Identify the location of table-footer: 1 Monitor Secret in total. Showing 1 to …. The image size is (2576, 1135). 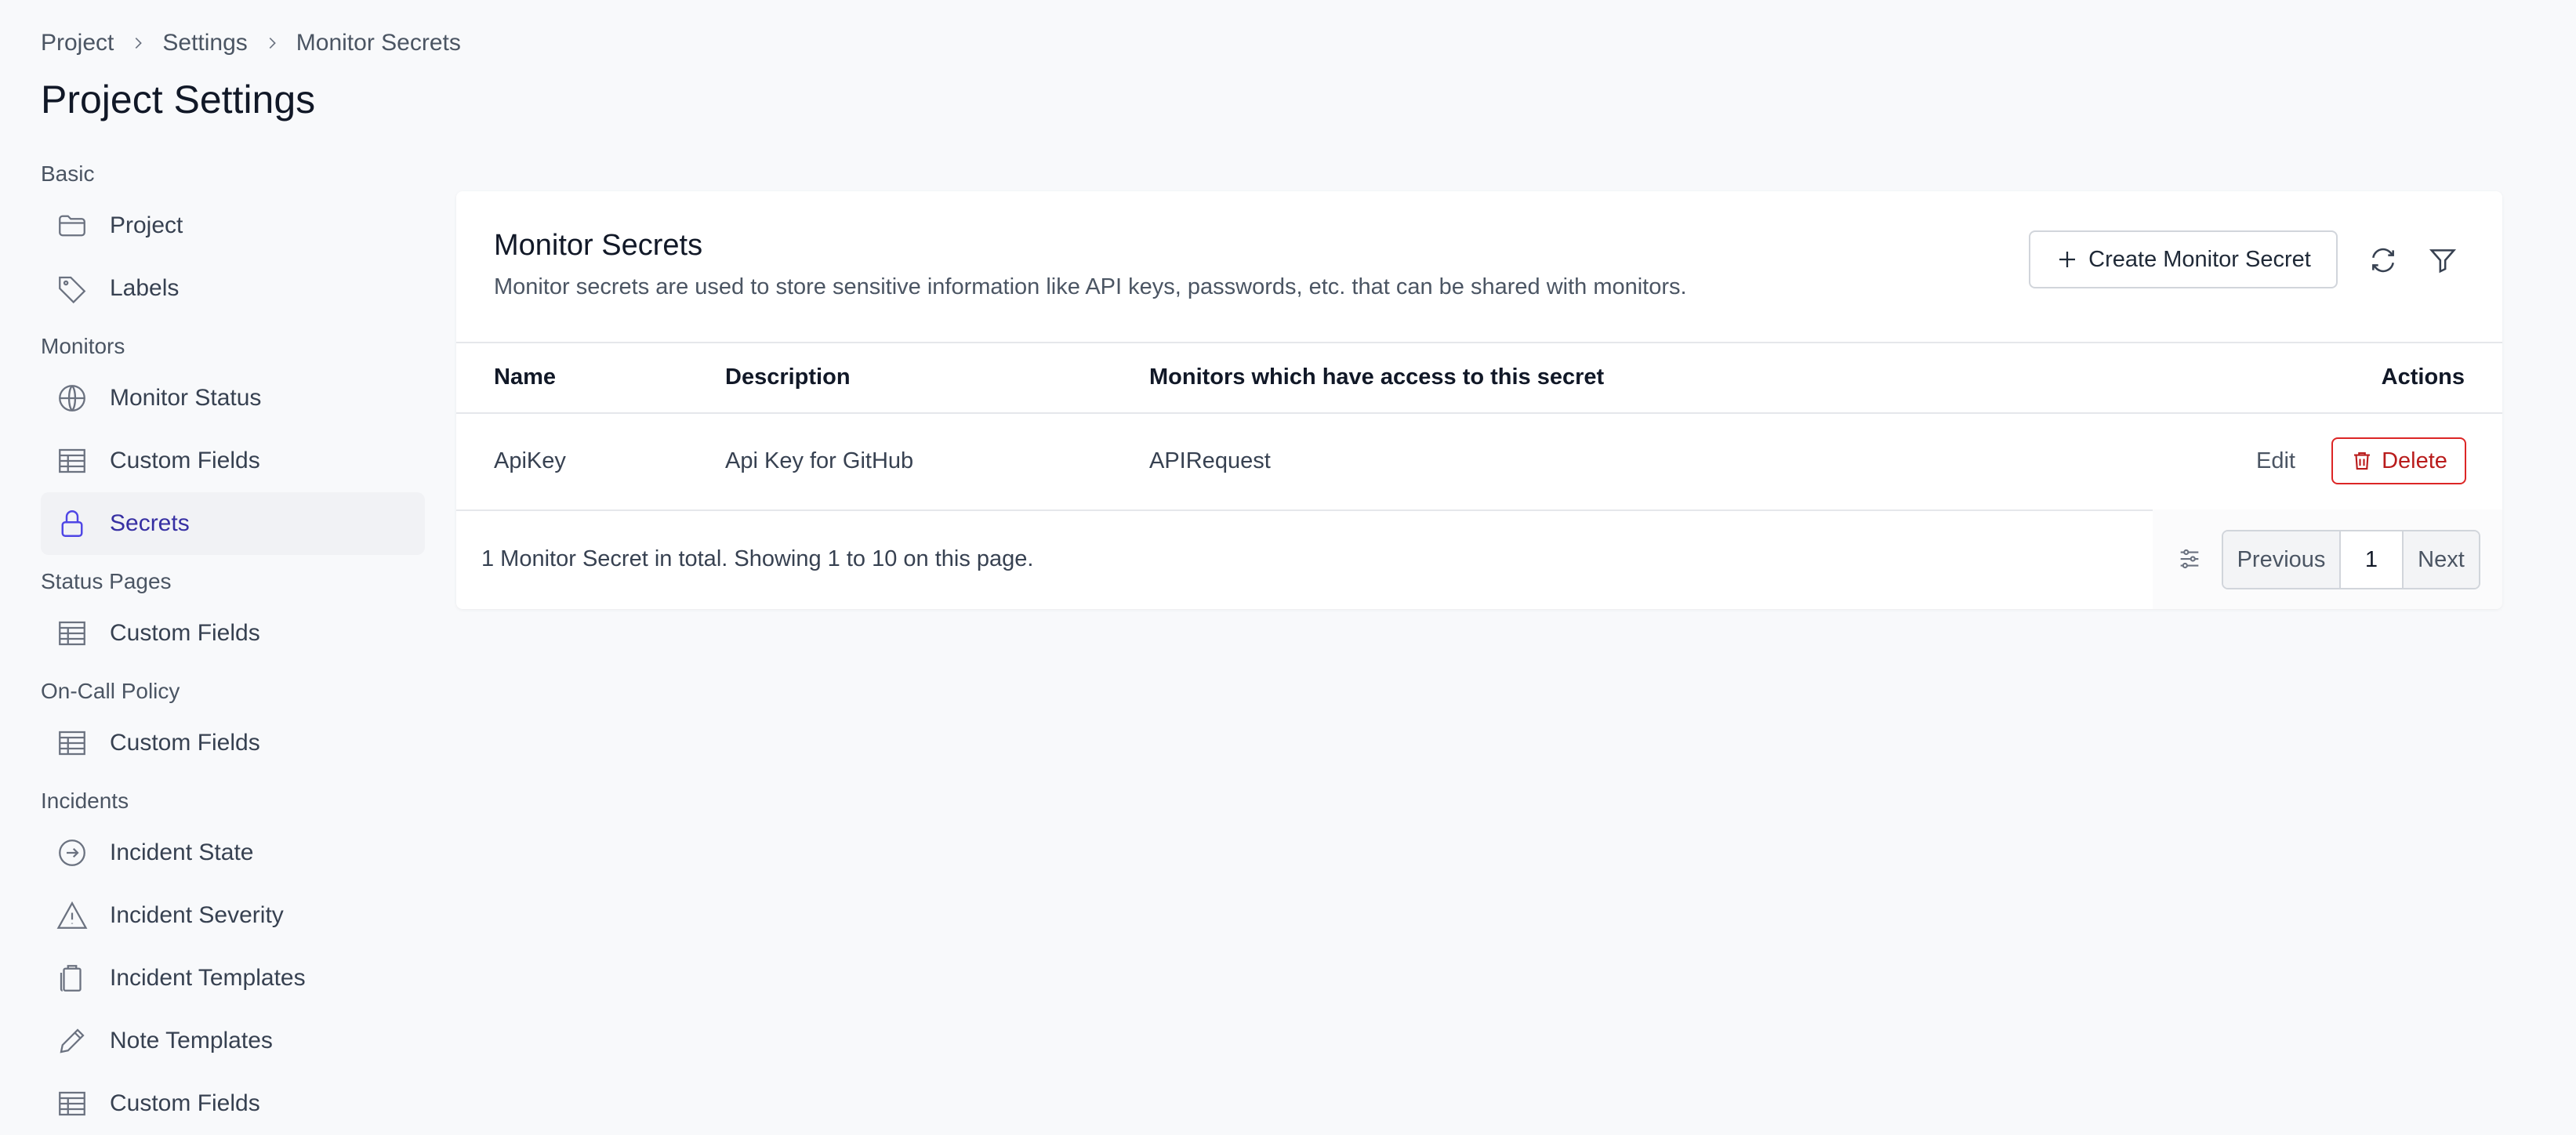
(1479, 559).